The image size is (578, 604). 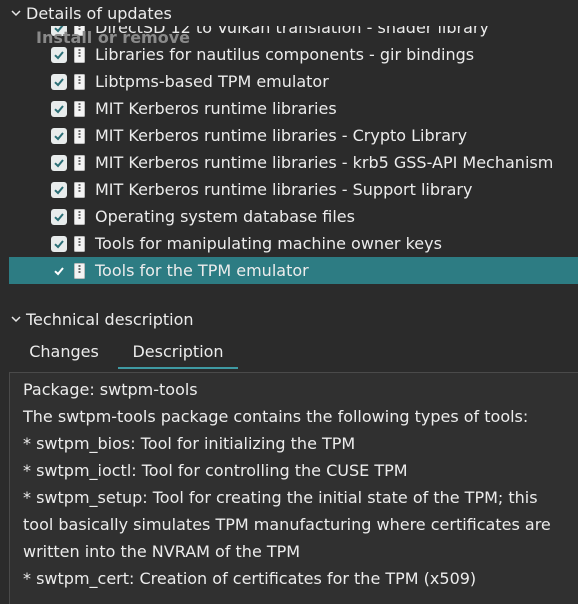 I want to click on description-line: written into the NVRAM of the TPM, so click(x=162, y=551).